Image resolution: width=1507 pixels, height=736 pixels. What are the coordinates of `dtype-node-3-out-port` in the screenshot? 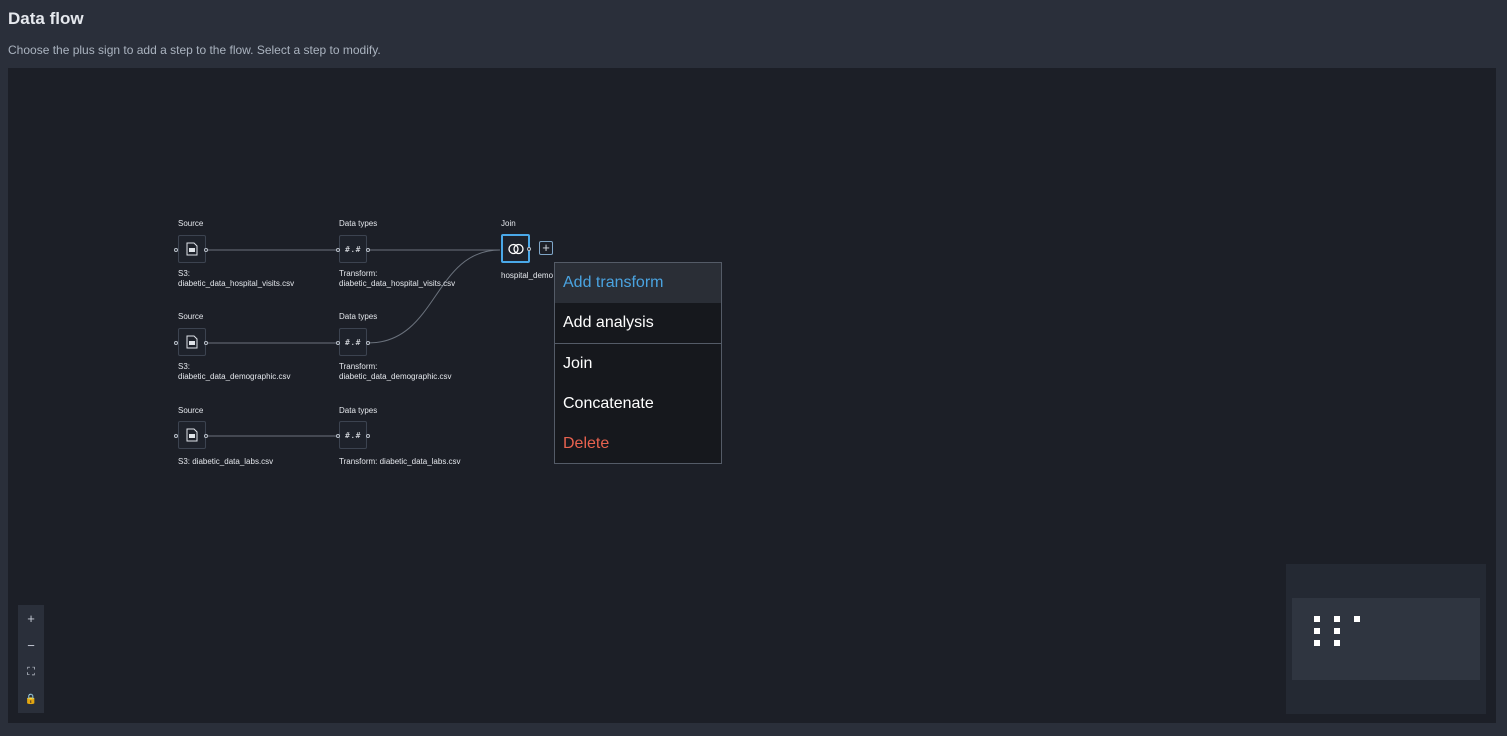 It's located at (368, 436).